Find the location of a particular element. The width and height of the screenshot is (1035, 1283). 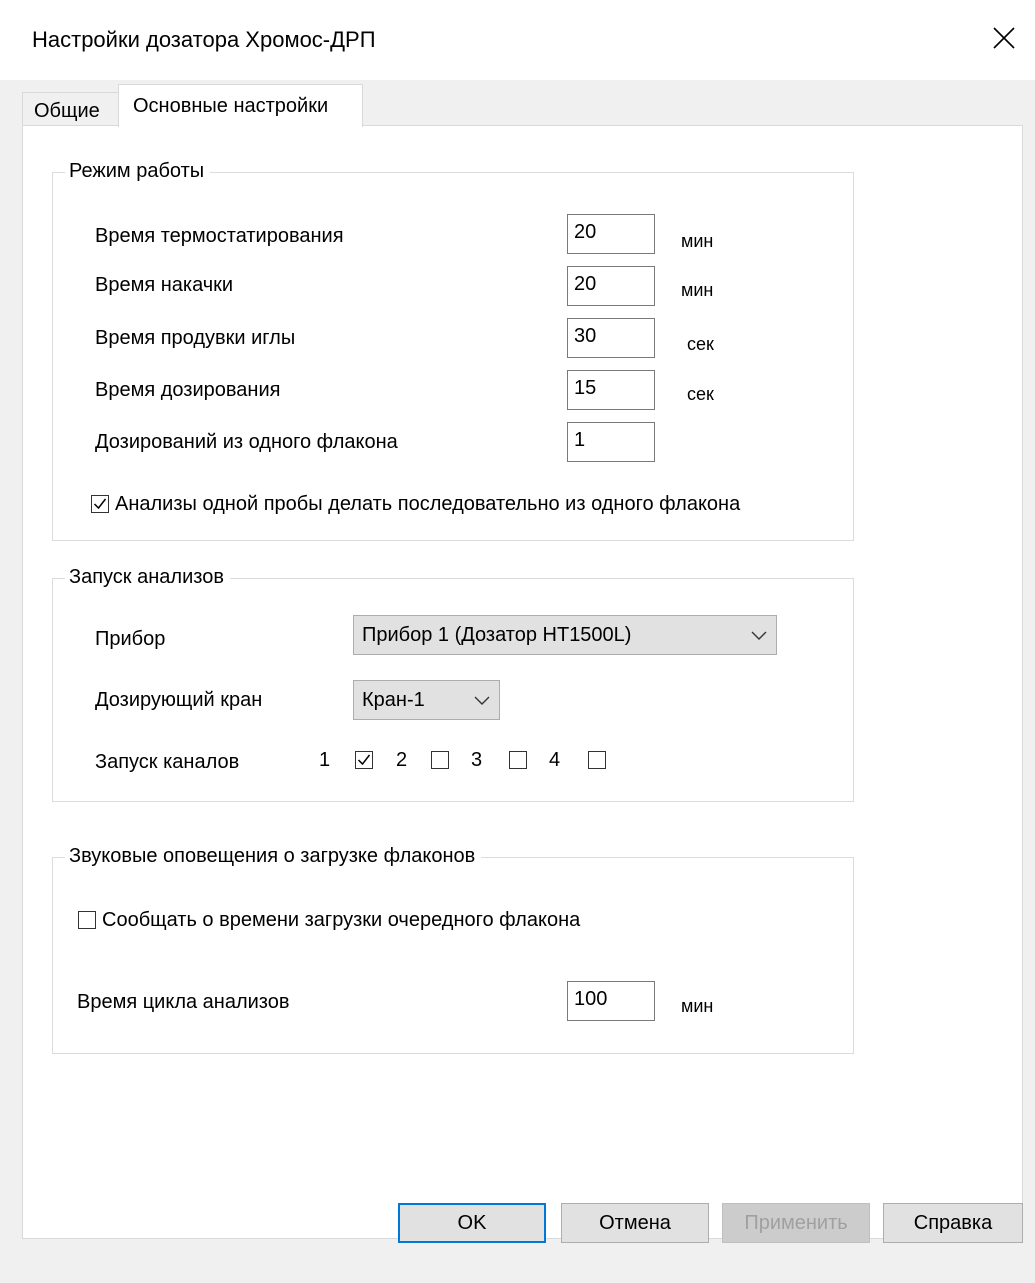

tab-general-label: Общие is located at coordinates (67, 111).